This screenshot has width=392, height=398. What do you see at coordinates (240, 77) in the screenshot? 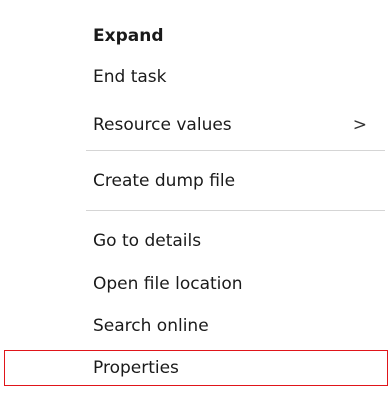
I see `menu-item-end-task: End task` at bounding box center [240, 77].